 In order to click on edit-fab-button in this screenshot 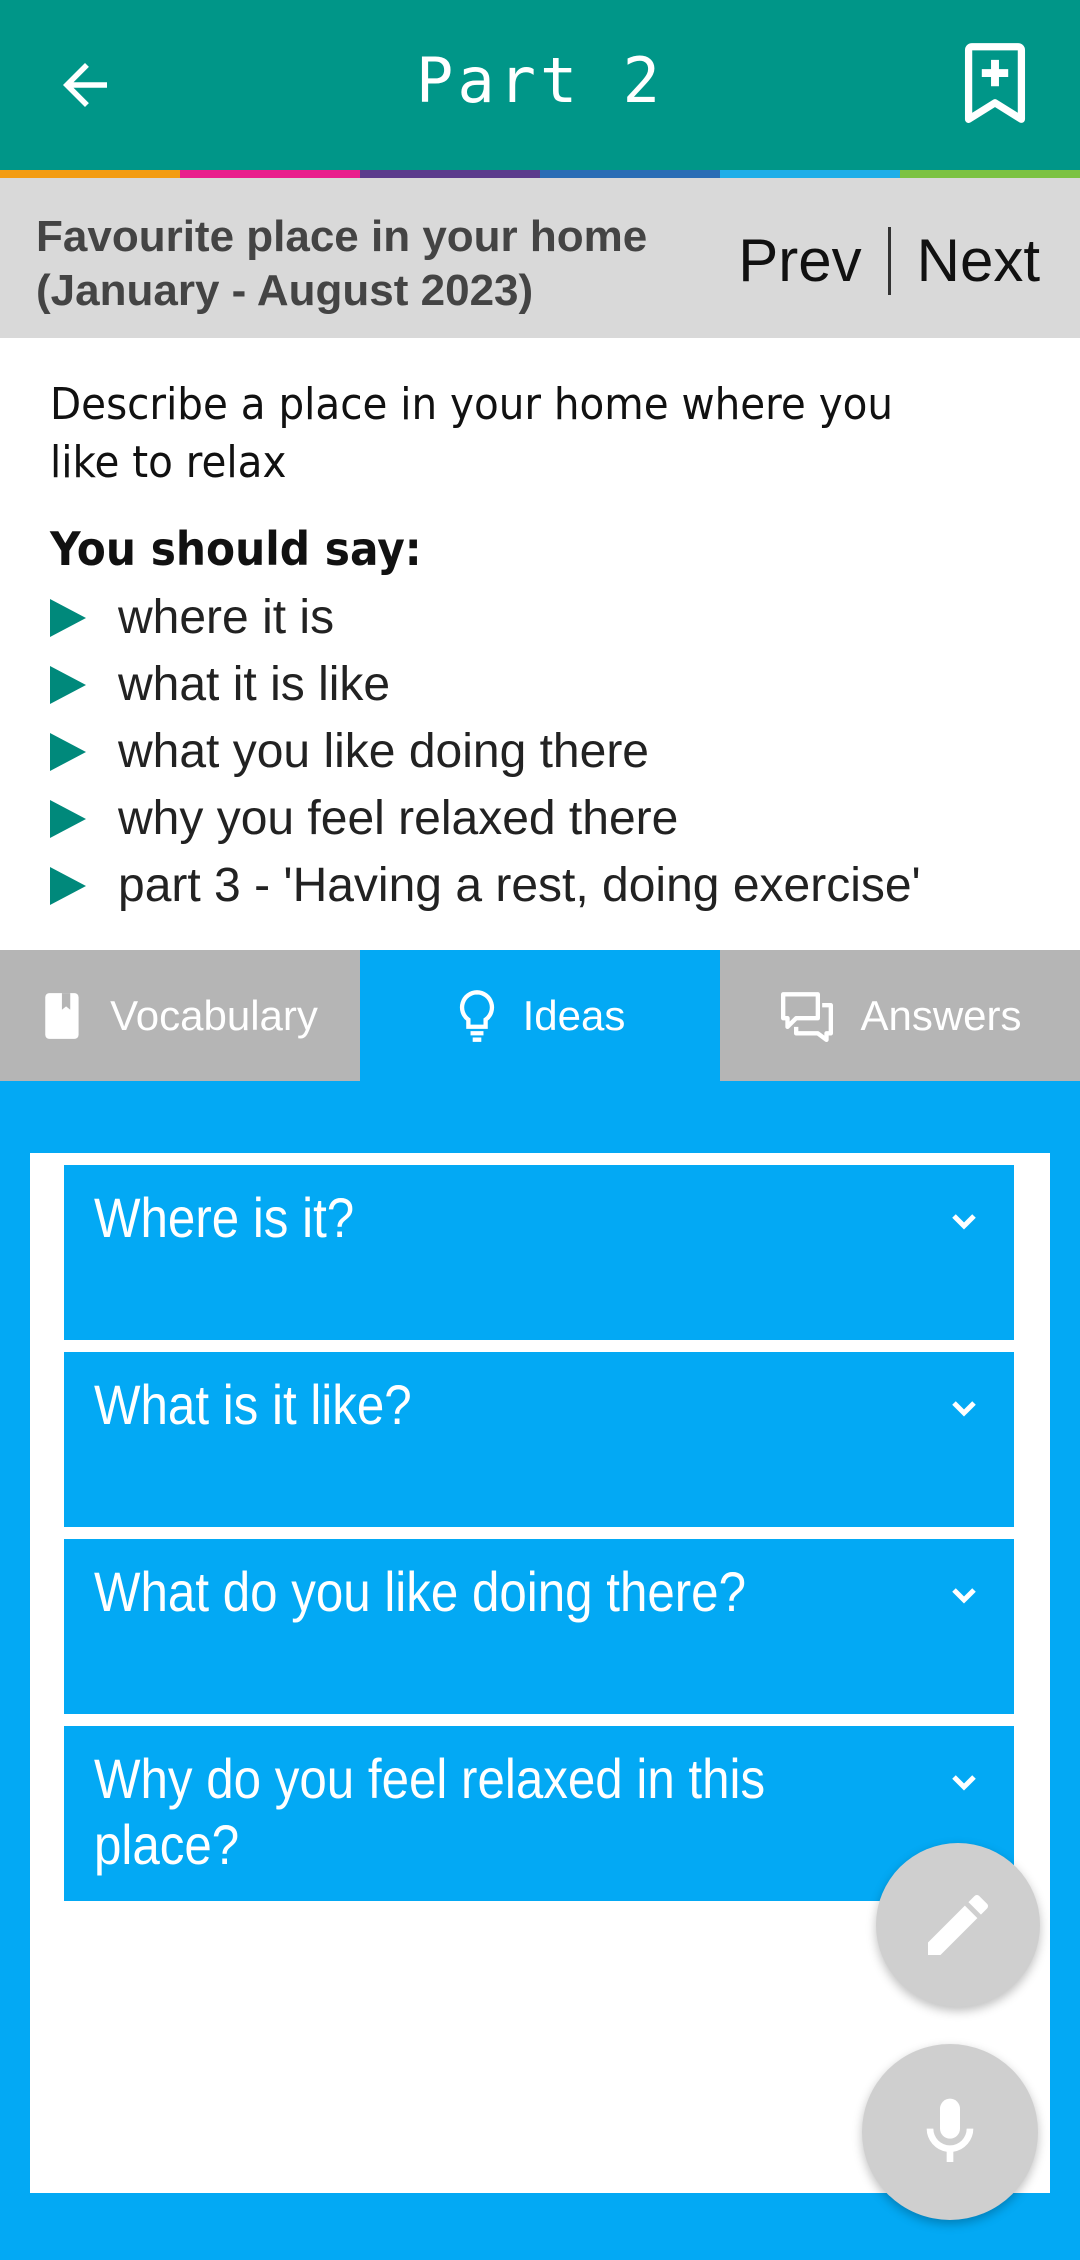, I will do `click(958, 1925)`.